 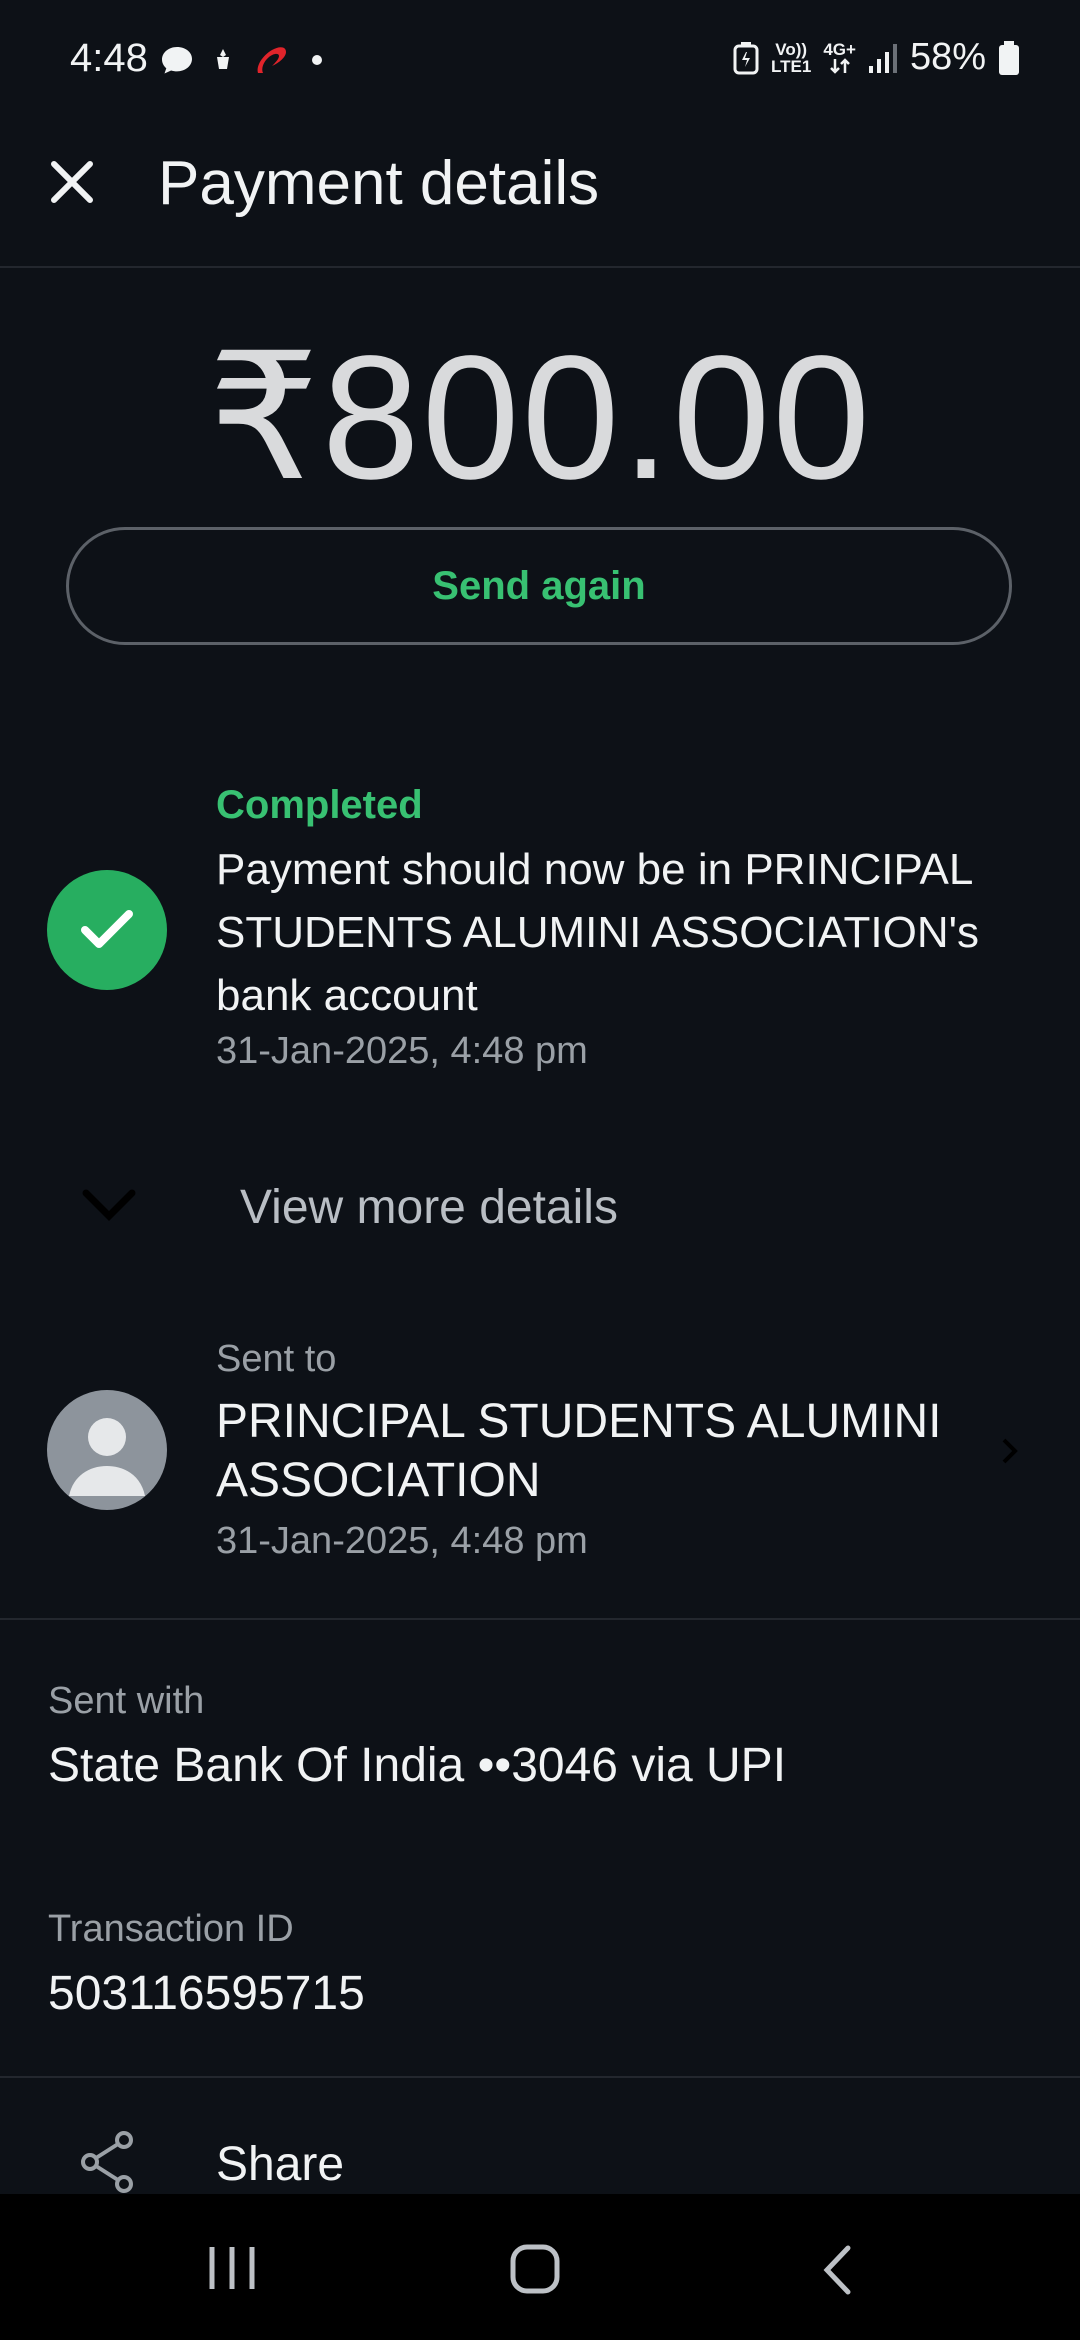 I want to click on close-icon, so click(x=72, y=182).